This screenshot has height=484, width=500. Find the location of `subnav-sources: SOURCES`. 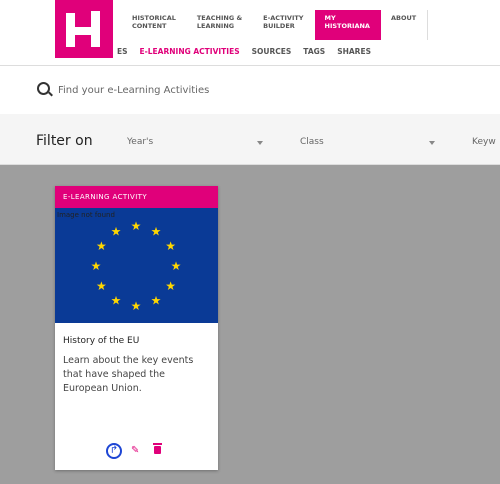

subnav-sources: SOURCES is located at coordinates (272, 51).